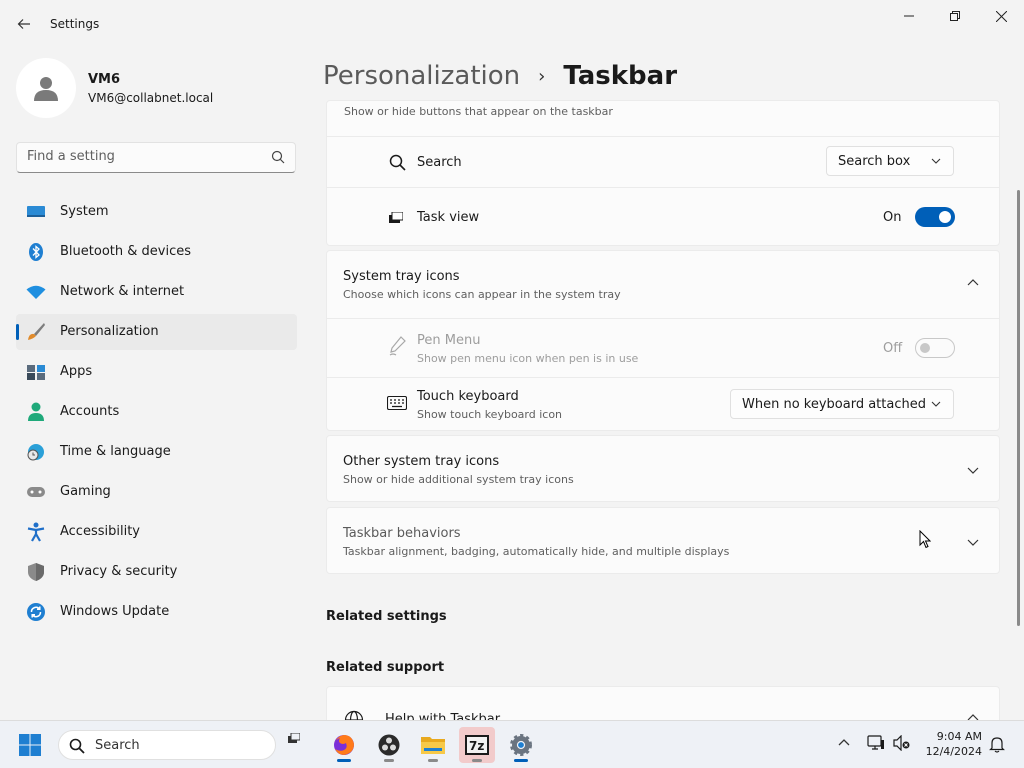  I want to click on maximize-button, so click(955, 16).